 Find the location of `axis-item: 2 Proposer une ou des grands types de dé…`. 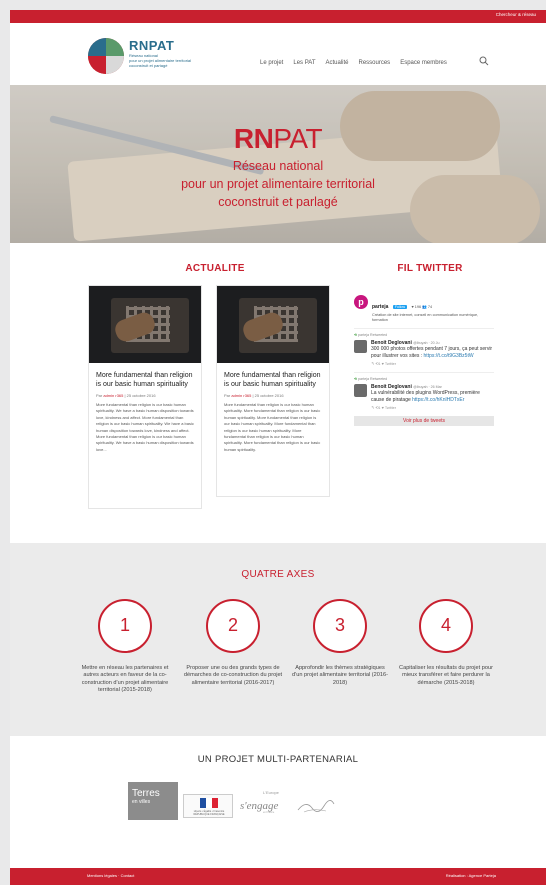

axis-item: 2 Proposer une ou des grands types de dé… is located at coordinates (233, 643).